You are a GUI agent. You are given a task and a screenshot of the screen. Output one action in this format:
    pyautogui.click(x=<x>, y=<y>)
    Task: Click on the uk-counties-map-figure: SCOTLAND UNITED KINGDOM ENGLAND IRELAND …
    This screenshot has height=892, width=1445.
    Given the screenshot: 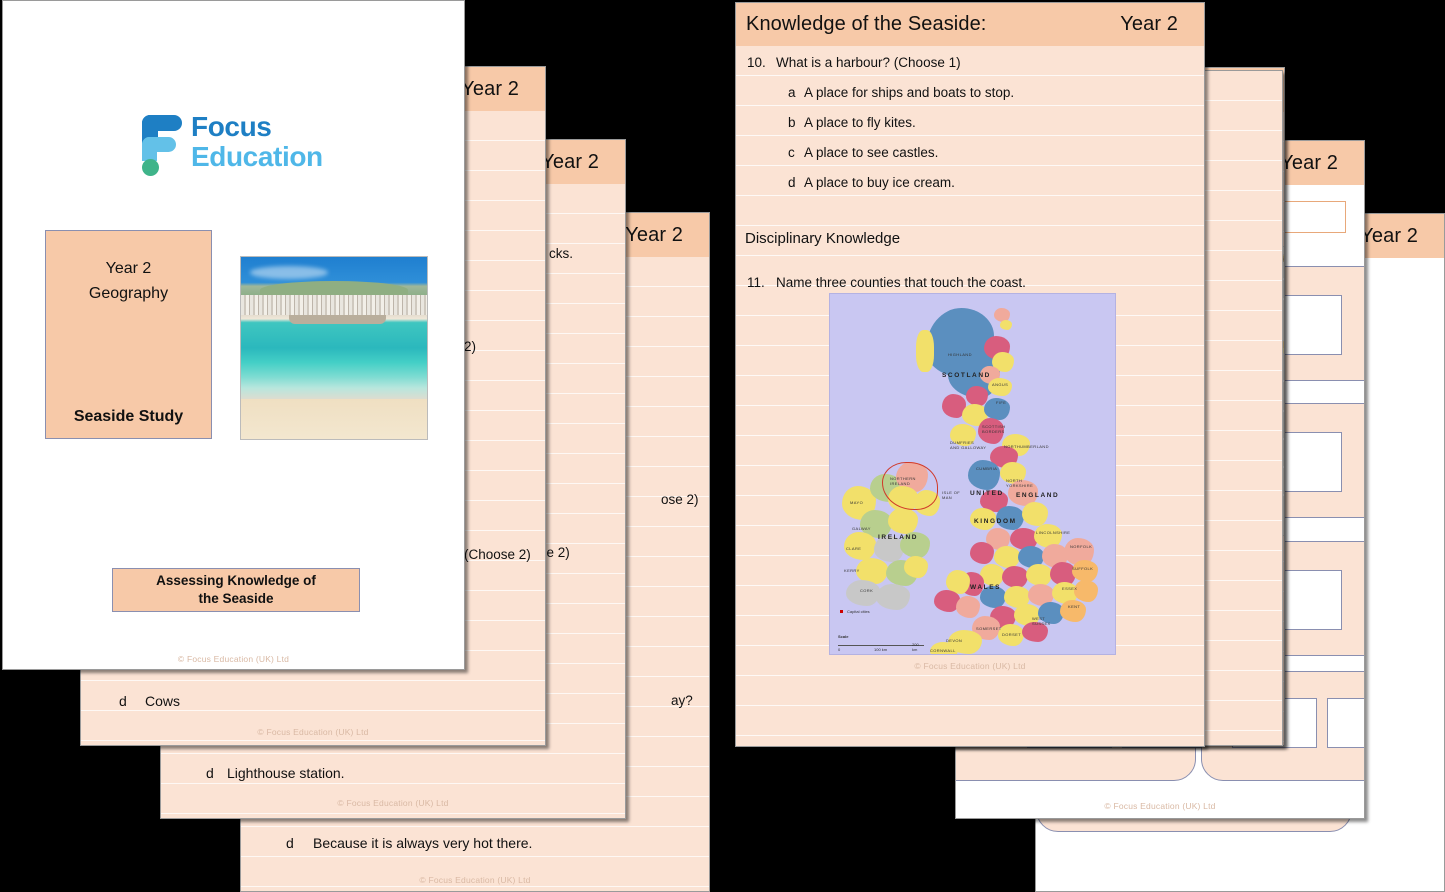 What is the action you would take?
    pyautogui.click(x=972, y=474)
    